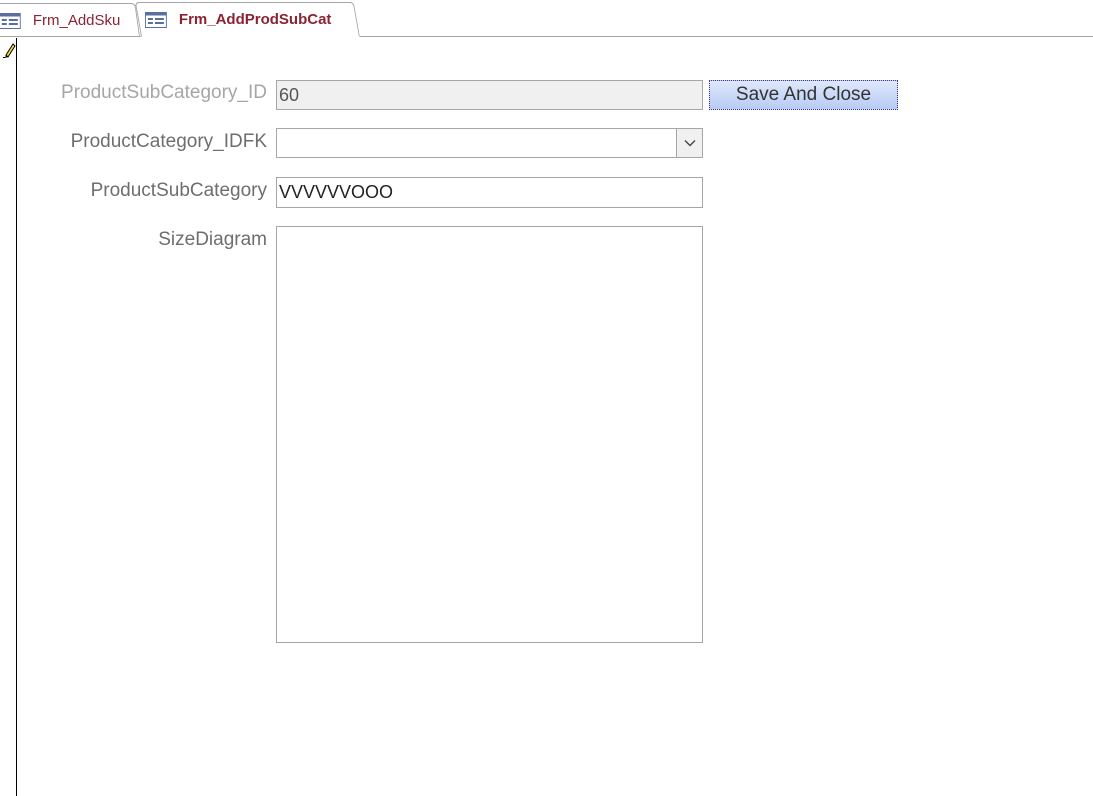 This screenshot has height=796, width=1093. Describe the element at coordinates (9, 50) in the screenshot. I see `pencil-edit-icon` at that location.